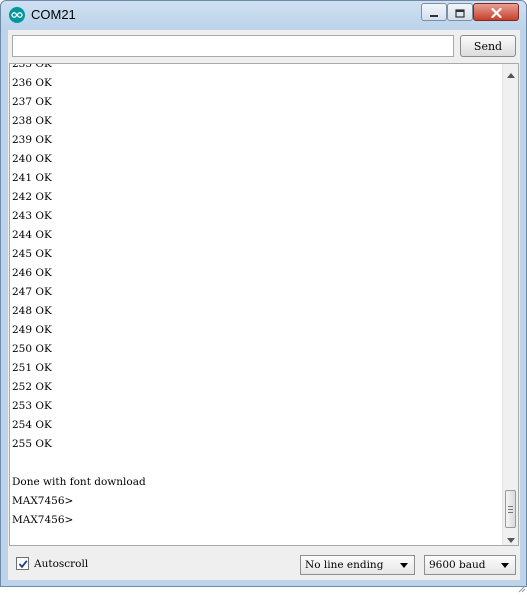 Image resolution: width=527 pixels, height=597 pixels. Describe the element at coordinates (61, 564) in the screenshot. I see `autoscroll-label: Autoscroll` at that location.